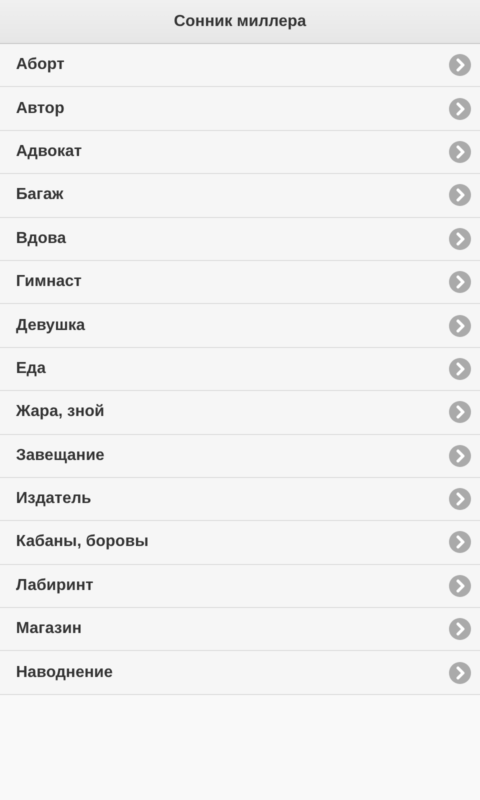  I want to click on list-item: Лабиринт, so click(240, 586).